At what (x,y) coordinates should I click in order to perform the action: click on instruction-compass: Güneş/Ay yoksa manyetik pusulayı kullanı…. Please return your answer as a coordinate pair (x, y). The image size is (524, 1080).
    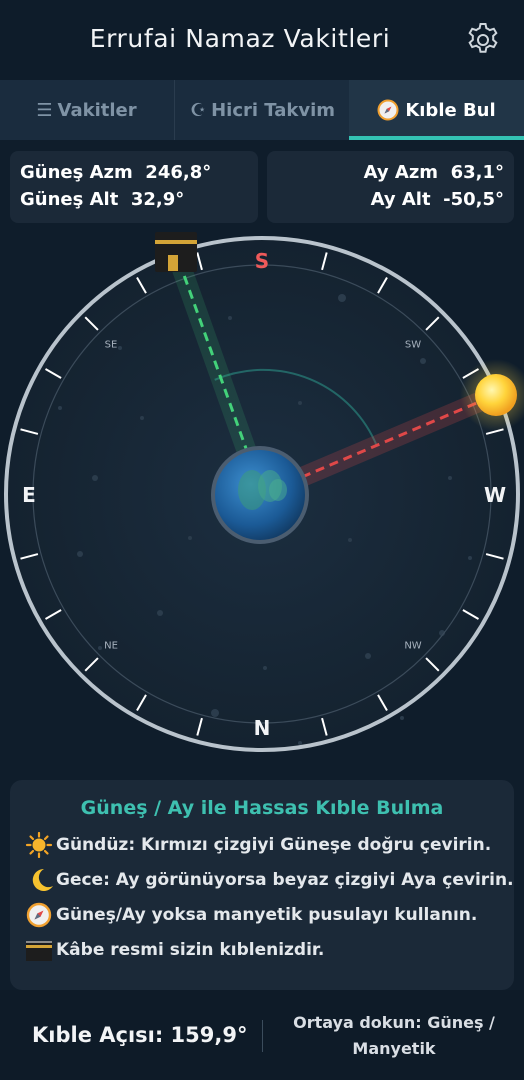
    Looking at the image, I should click on (250, 915).